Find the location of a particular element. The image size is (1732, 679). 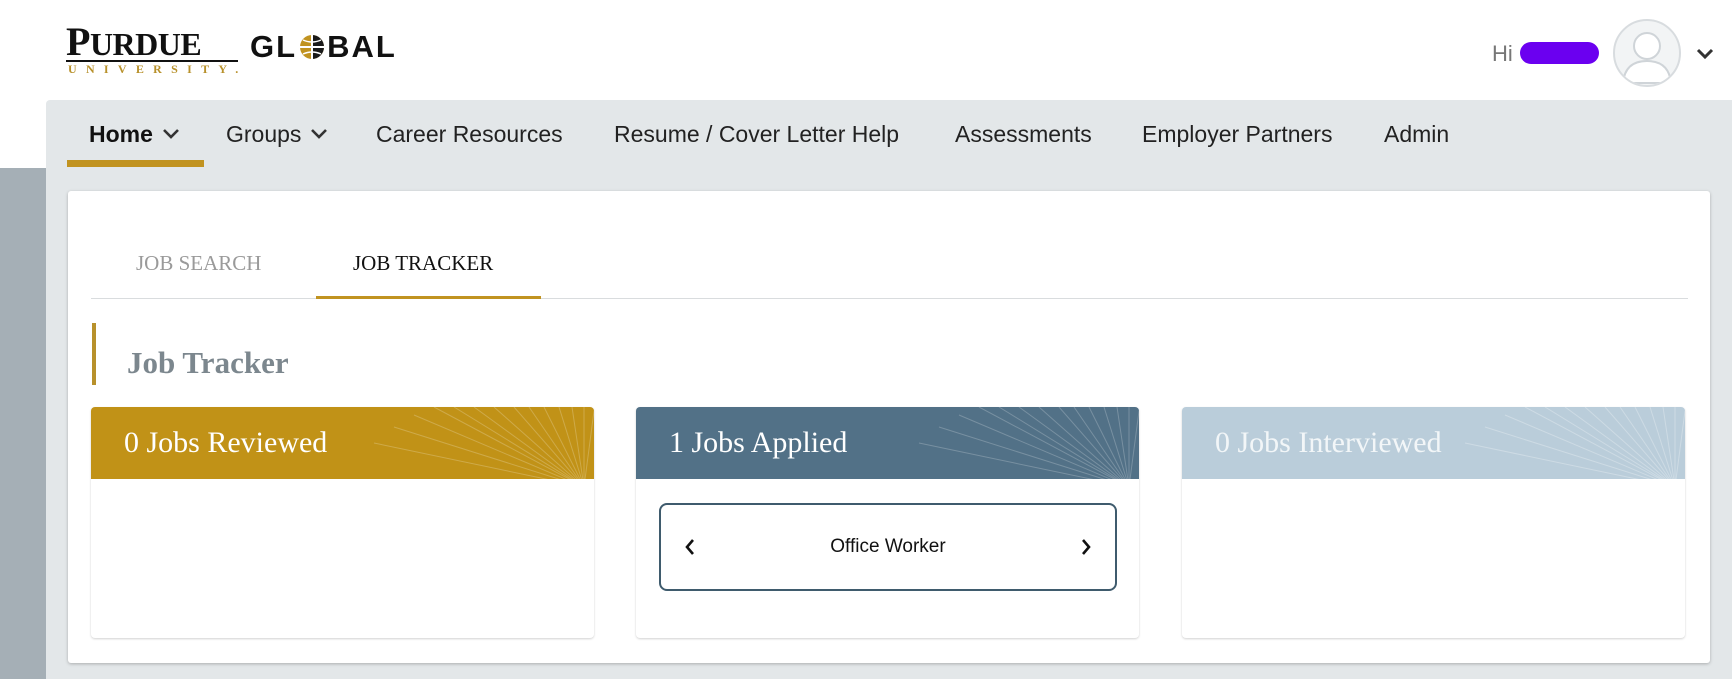

nav-item-label: Groups is located at coordinates (264, 133).